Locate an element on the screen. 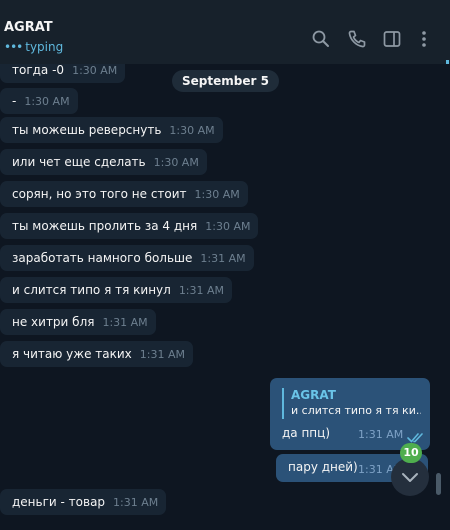 The height and width of the screenshot is (530, 450). message-in: или чет еще сделать 1:30 AM is located at coordinates (103, 162).